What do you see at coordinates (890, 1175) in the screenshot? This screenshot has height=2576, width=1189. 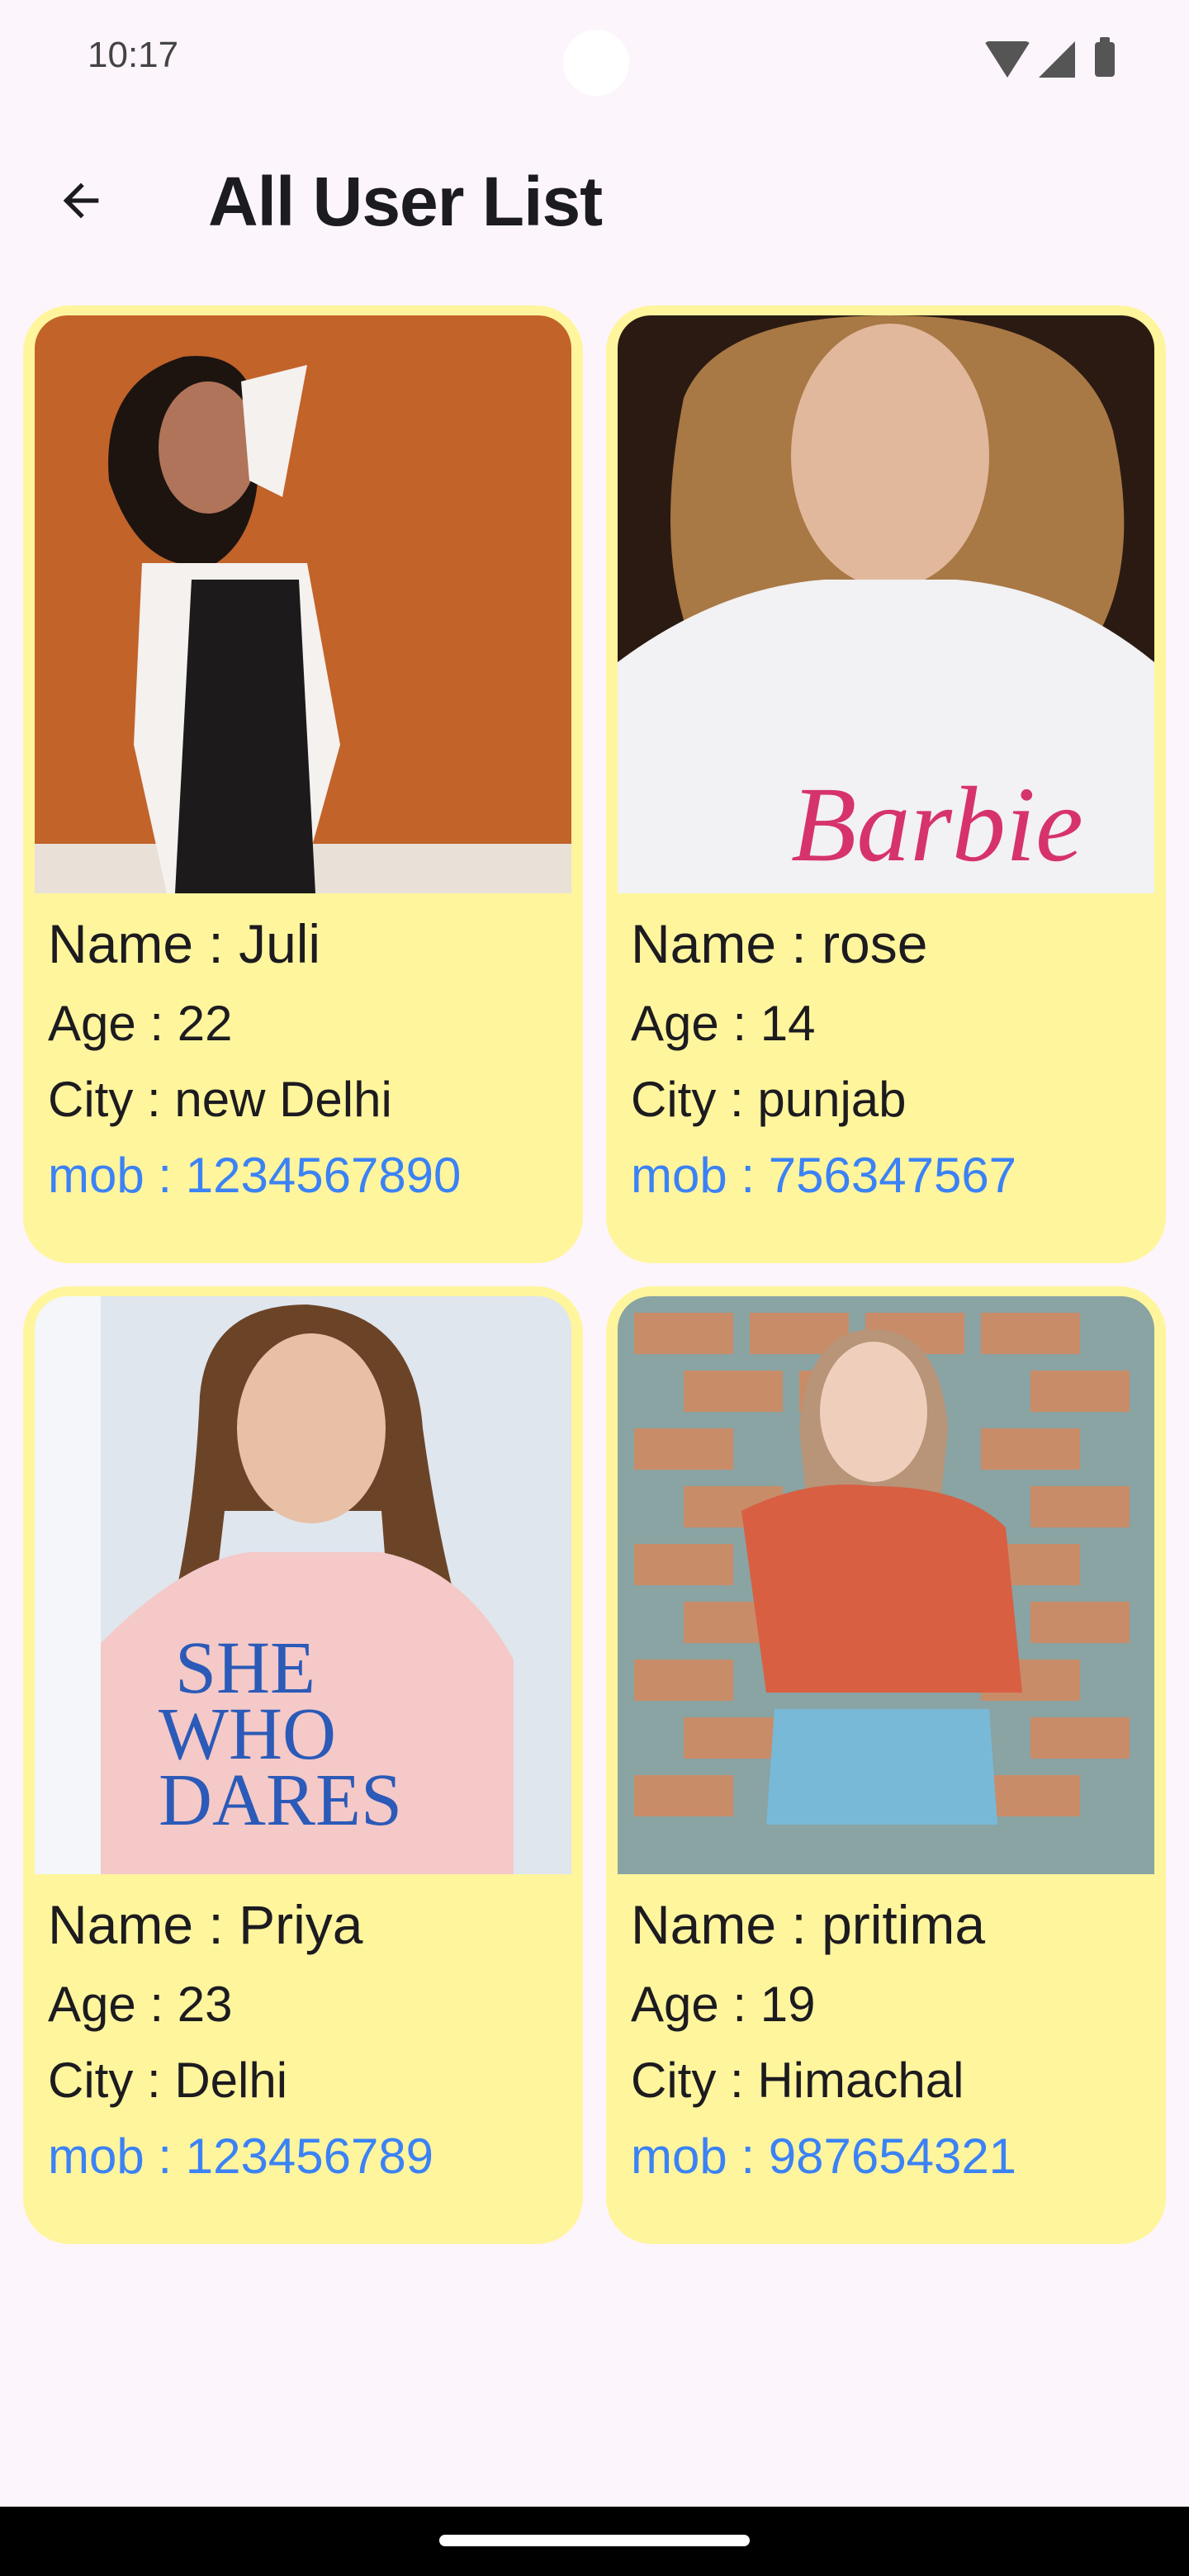 I see `user-mobile: mob : 756347567` at bounding box center [890, 1175].